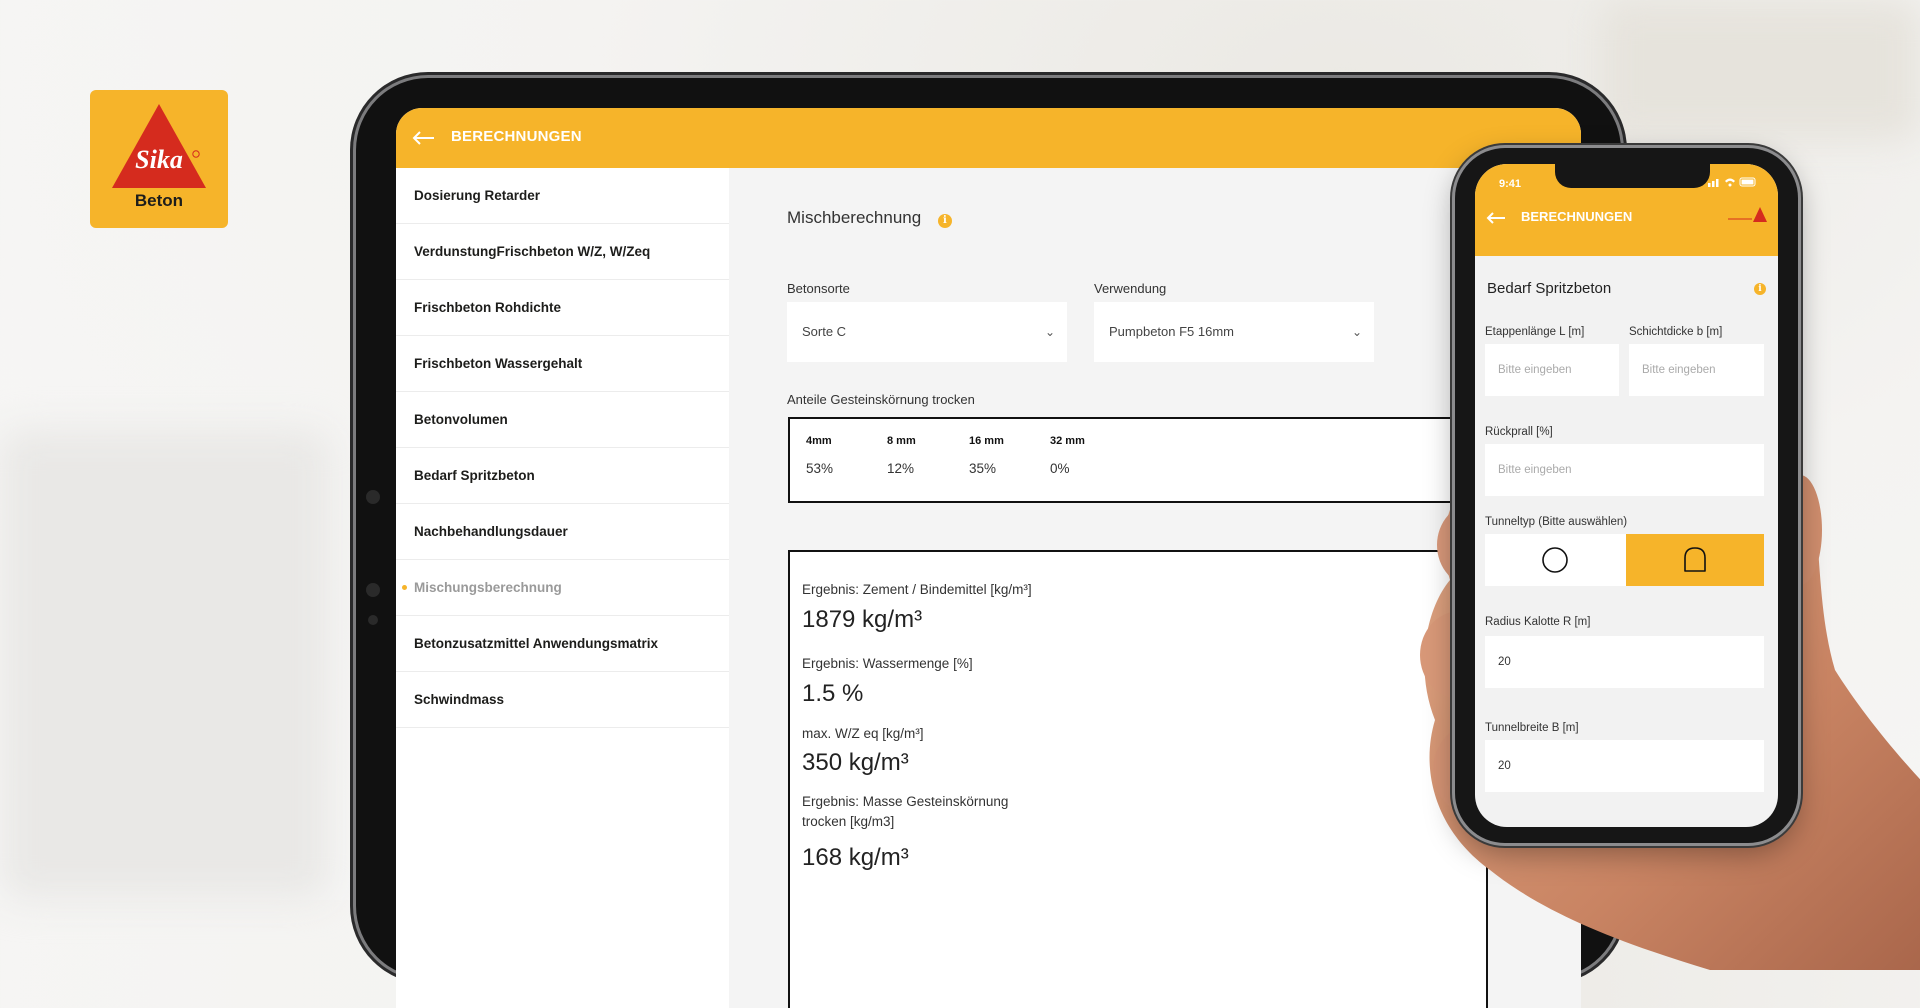  What do you see at coordinates (562, 364) in the screenshot?
I see `sidebar-item-wassergehalt: Frischbeton Wassergehalt` at bounding box center [562, 364].